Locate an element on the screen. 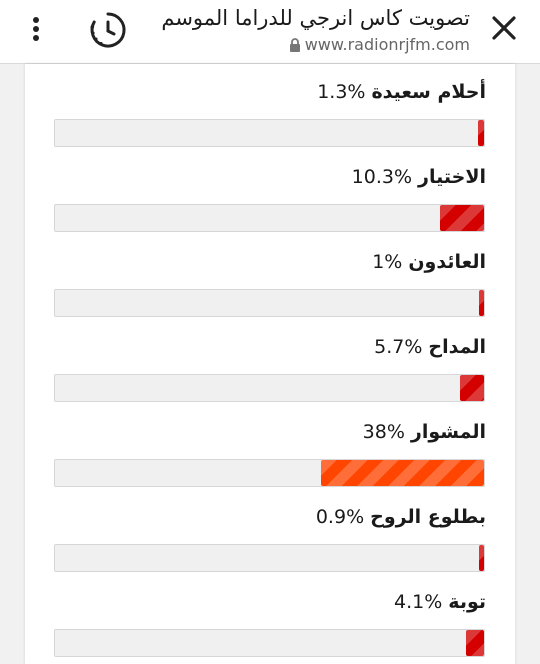 Image resolution: width=540 pixels, height=664 pixels. poll-option-name: بطلوع الروح is located at coordinates (428, 517).